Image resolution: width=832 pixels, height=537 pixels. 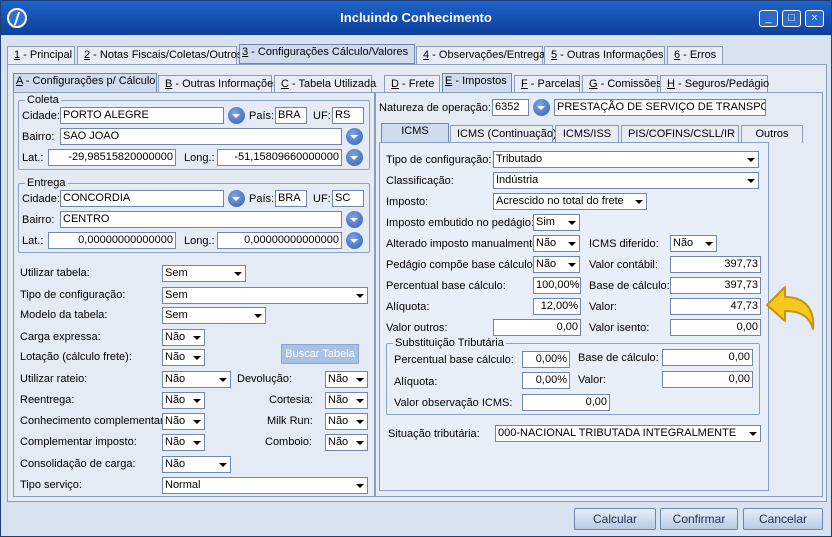 I want to click on entrega-bairro-combo-icon, so click(x=354, y=219).